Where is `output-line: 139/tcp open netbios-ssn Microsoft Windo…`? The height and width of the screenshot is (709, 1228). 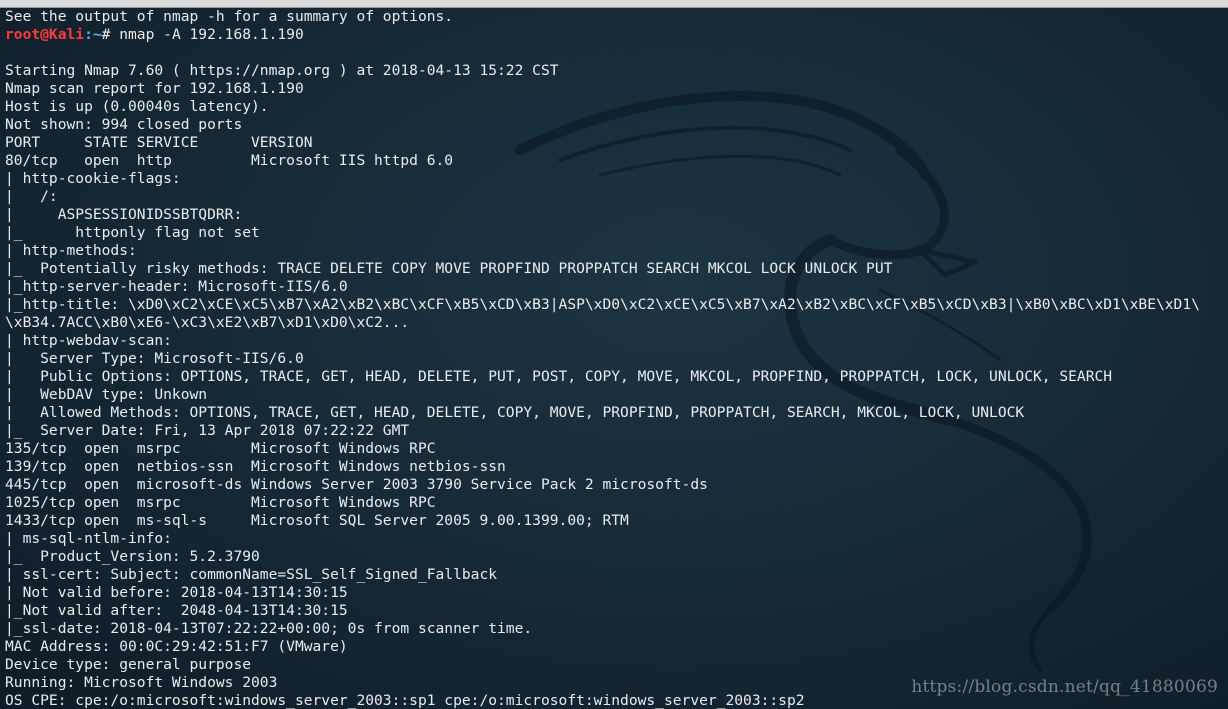 output-line: 139/tcp open netbios-ssn Microsoft Windo… is located at coordinates (255, 466).